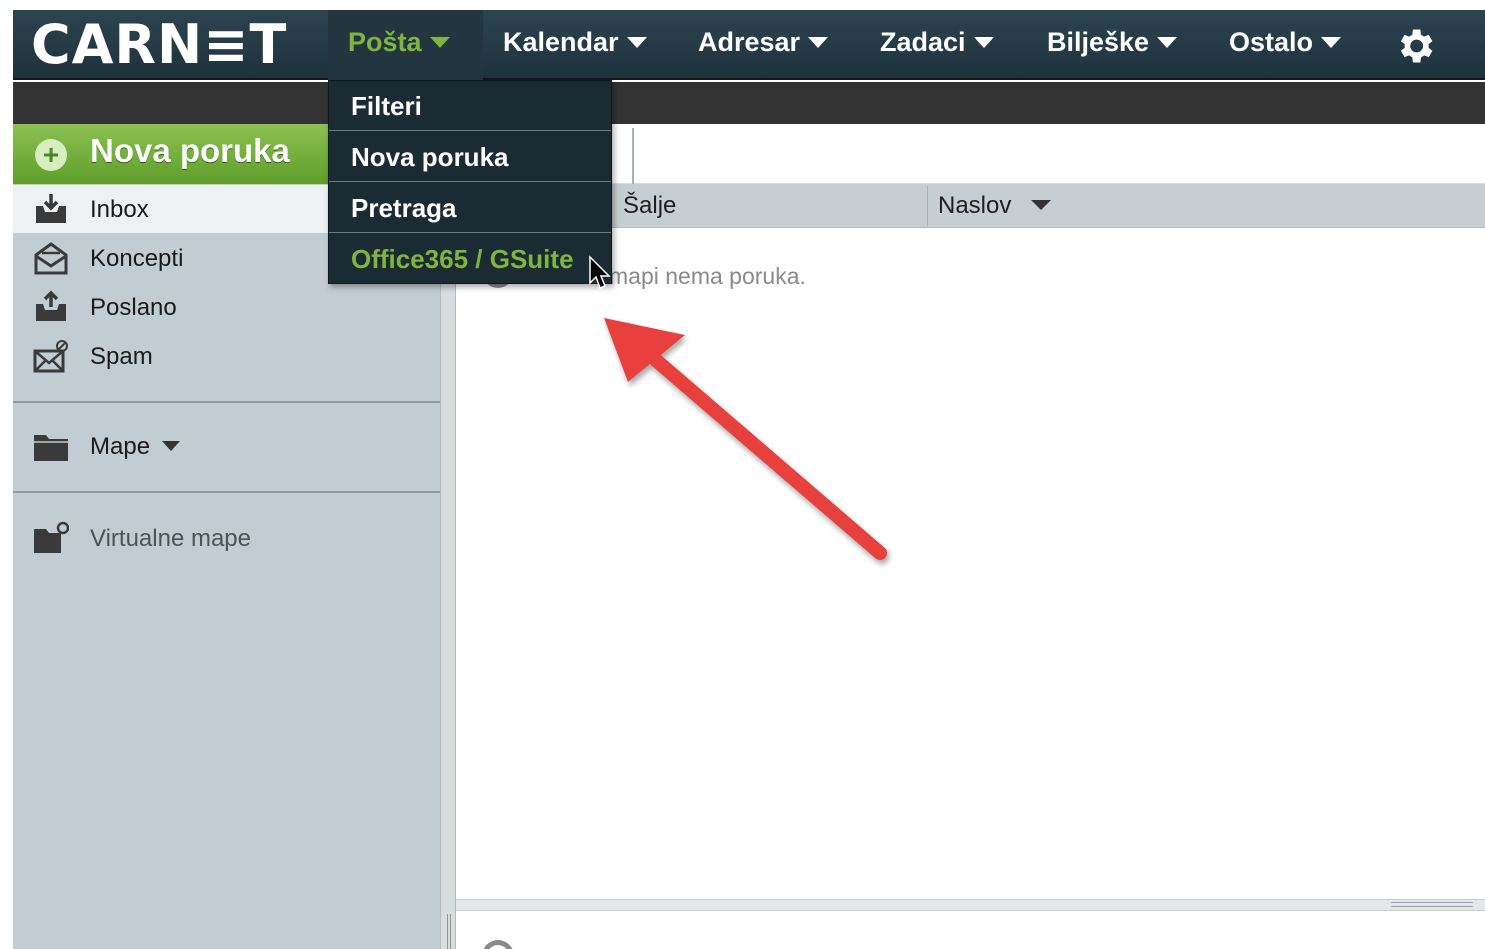 The height and width of the screenshot is (949, 1485). I want to click on nav-biljeske: Bilješke, so click(1112, 45).